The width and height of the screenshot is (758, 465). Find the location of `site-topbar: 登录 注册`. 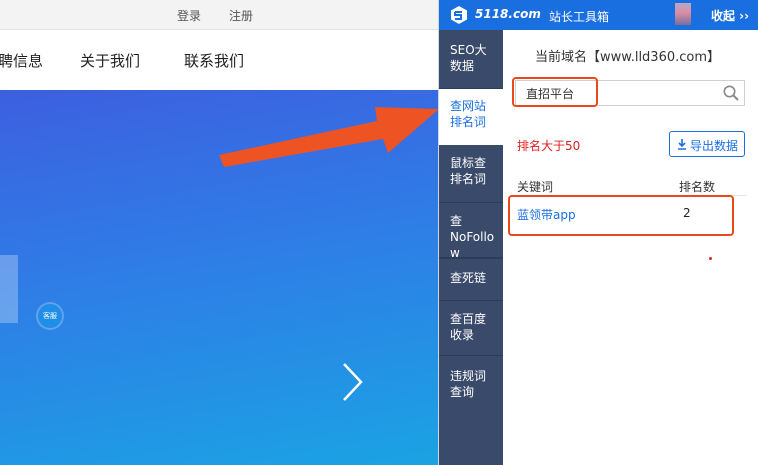

site-topbar: 登录 注册 is located at coordinates (220, 15).